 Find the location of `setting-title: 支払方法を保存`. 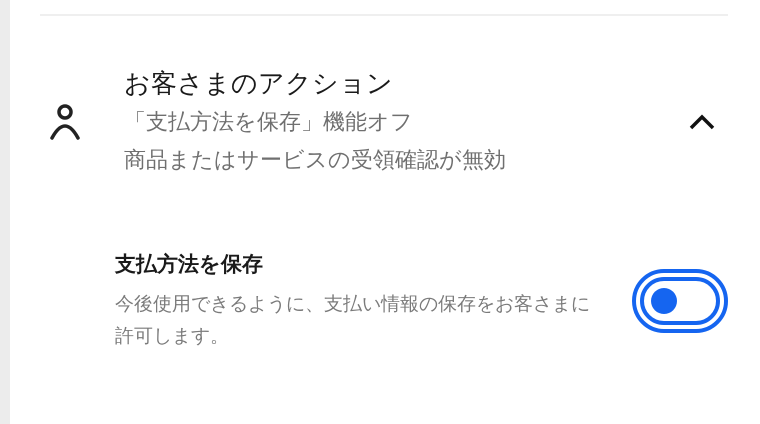

setting-title: 支払方法を保存 is located at coordinates (189, 264).